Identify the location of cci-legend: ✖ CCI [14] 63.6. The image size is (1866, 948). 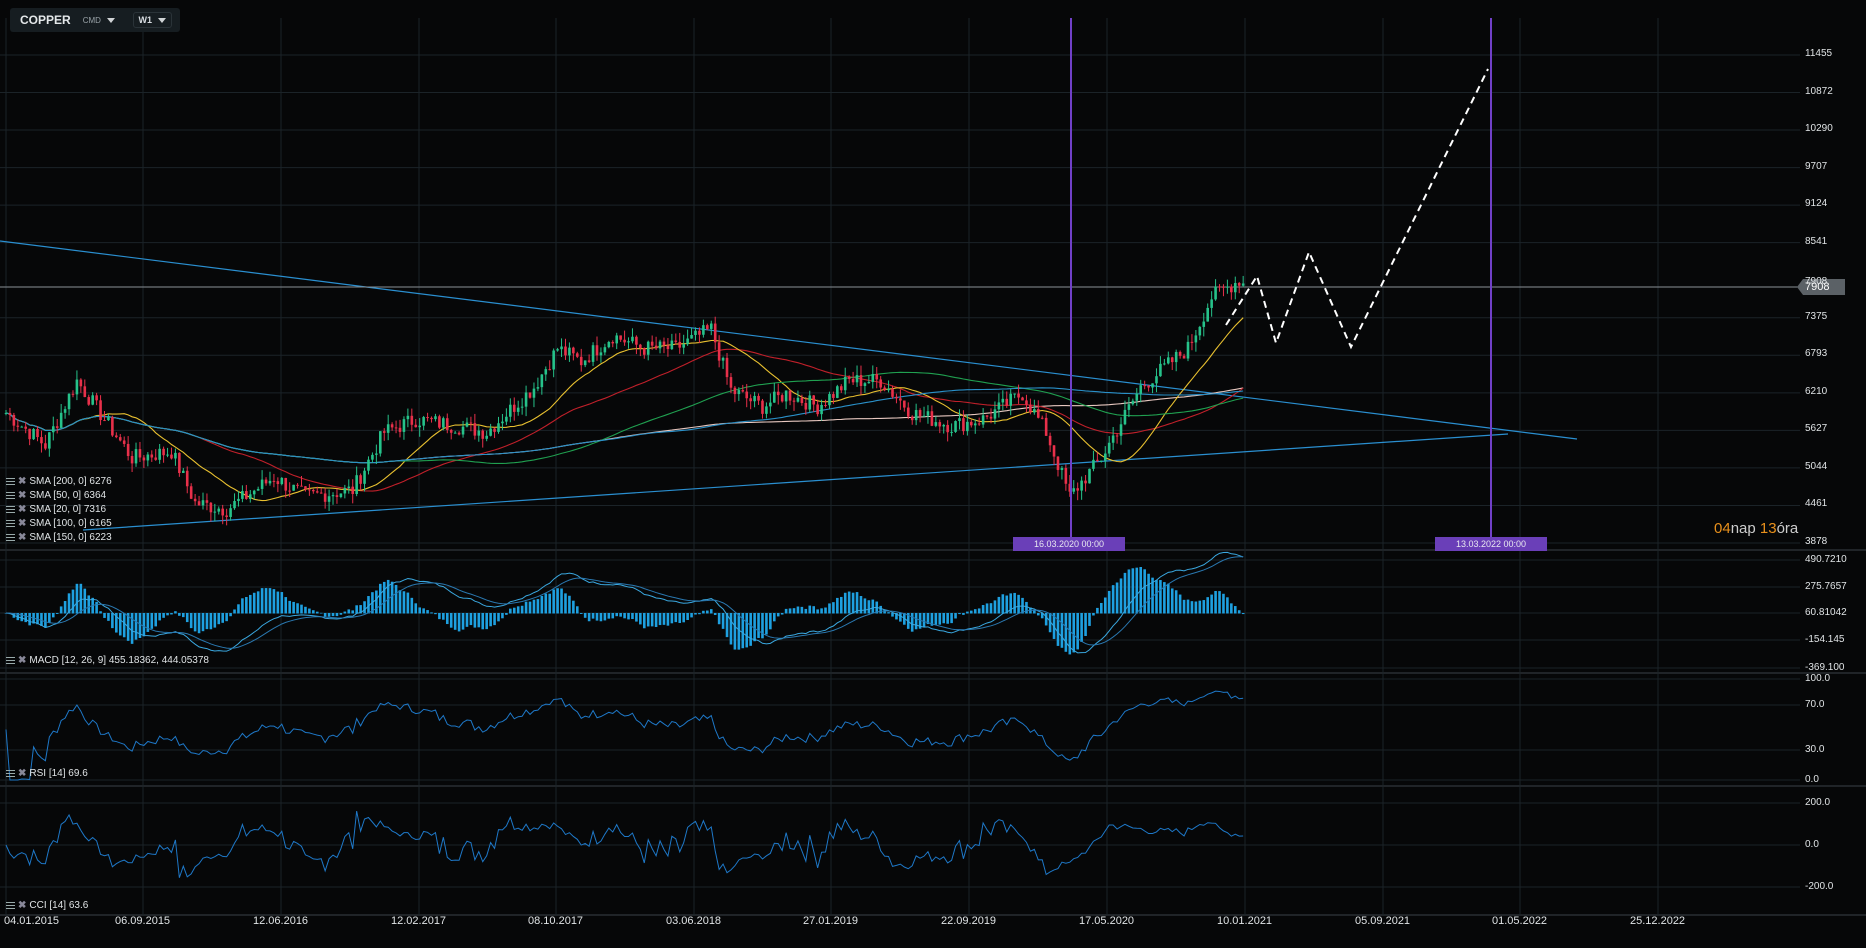
(47, 905).